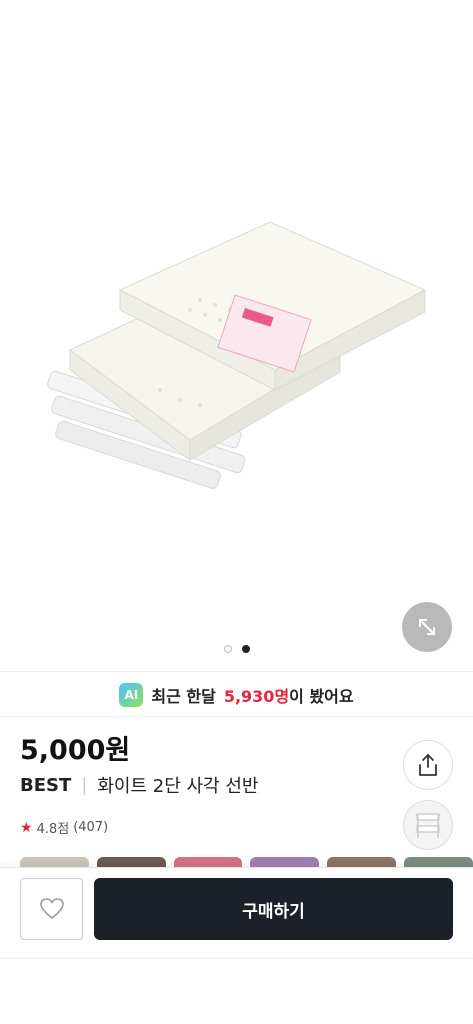 The width and height of the screenshot is (473, 1024). Describe the element at coordinates (91, 827) in the screenshot. I see `review-count: (407)` at that location.